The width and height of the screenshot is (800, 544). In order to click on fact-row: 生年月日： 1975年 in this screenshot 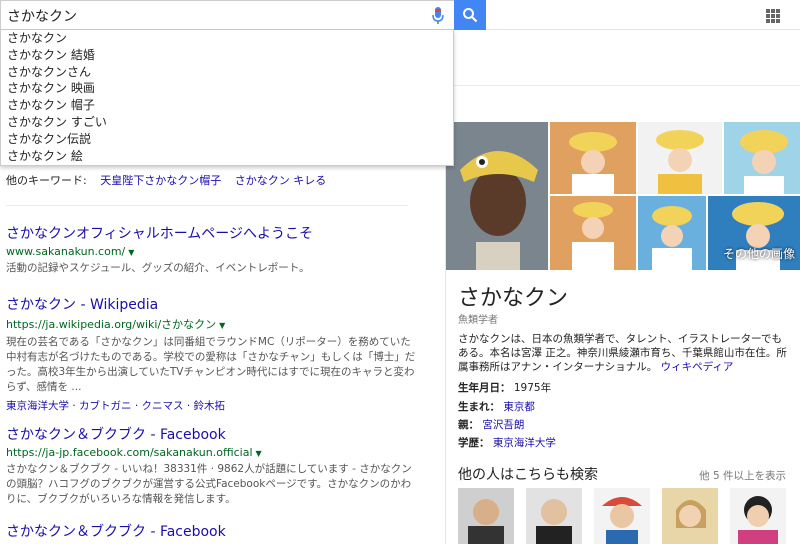, I will do `click(504, 387)`.